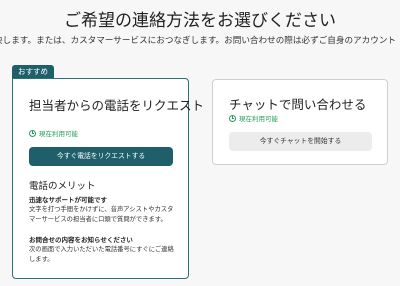 The height and width of the screenshot is (286, 400). Describe the element at coordinates (117, 105) in the screenshot. I see `call-card-title: 担当者からの電話をリクエスト` at that location.